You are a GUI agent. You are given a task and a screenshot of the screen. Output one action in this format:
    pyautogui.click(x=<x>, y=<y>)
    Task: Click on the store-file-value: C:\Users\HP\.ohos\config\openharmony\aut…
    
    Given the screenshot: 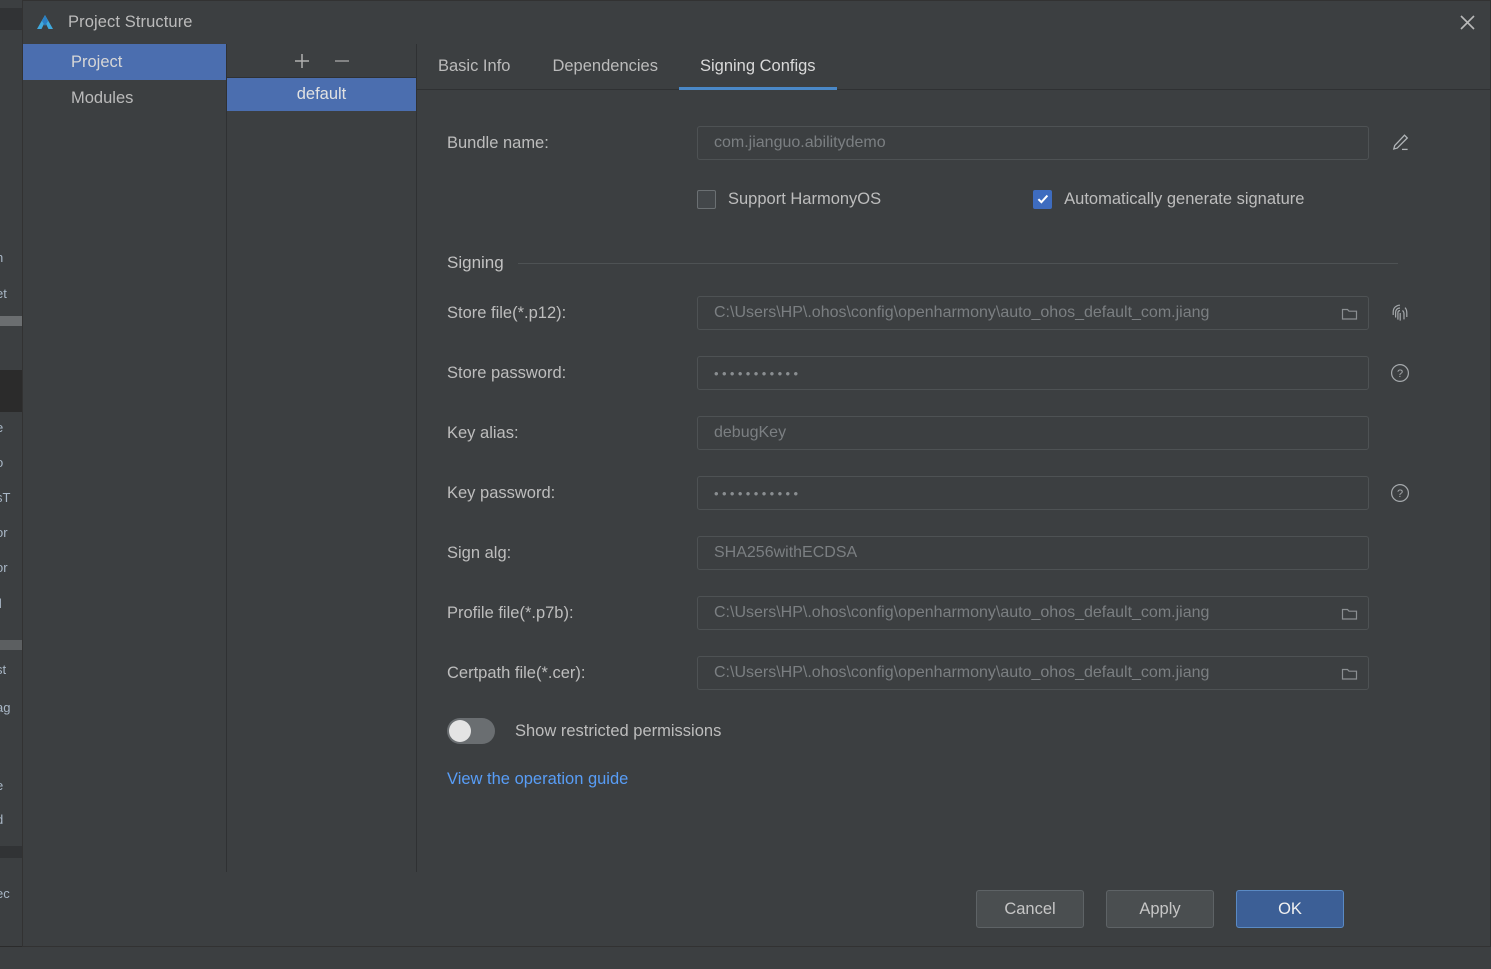 What is the action you would take?
    pyautogui.click(x=962, y=312)
    